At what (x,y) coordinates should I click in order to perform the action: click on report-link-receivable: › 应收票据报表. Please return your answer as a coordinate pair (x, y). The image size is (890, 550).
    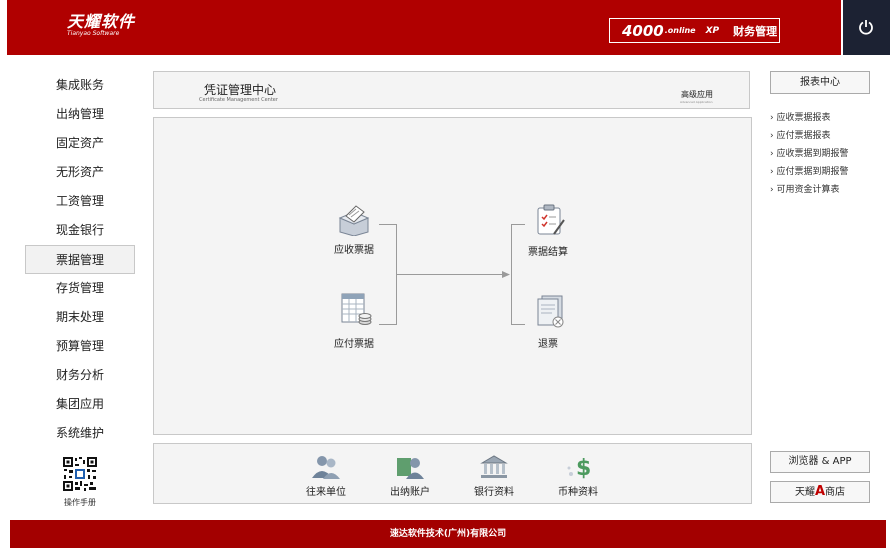
    Looking at the image, I should click on (800, 116).